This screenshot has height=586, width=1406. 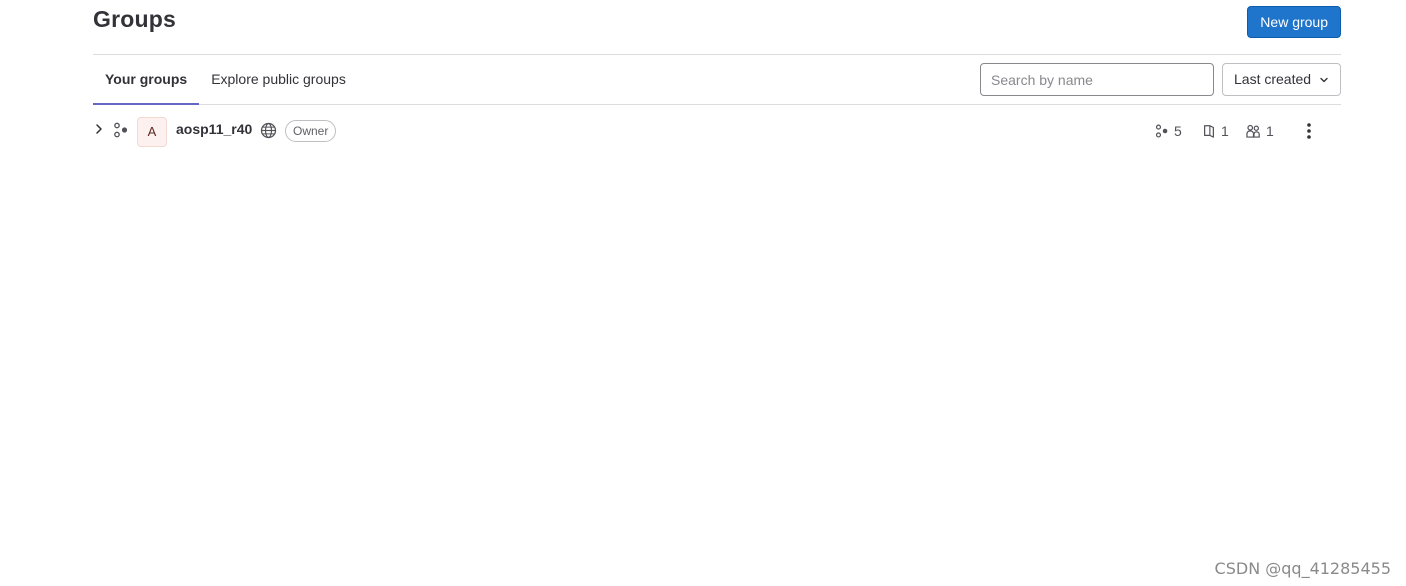 What do you see at coordinates (1209, 131) in the screenshot?
I see `bookmark-icon` at bounding box center [1209, 131].